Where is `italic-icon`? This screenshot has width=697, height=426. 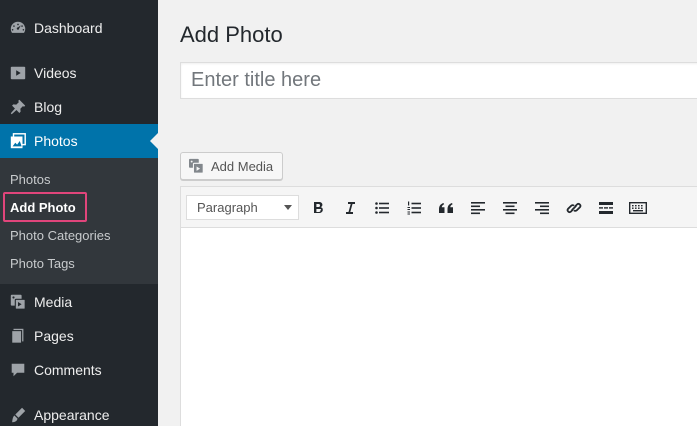 italic-icon is located at coordinates (350, 208).